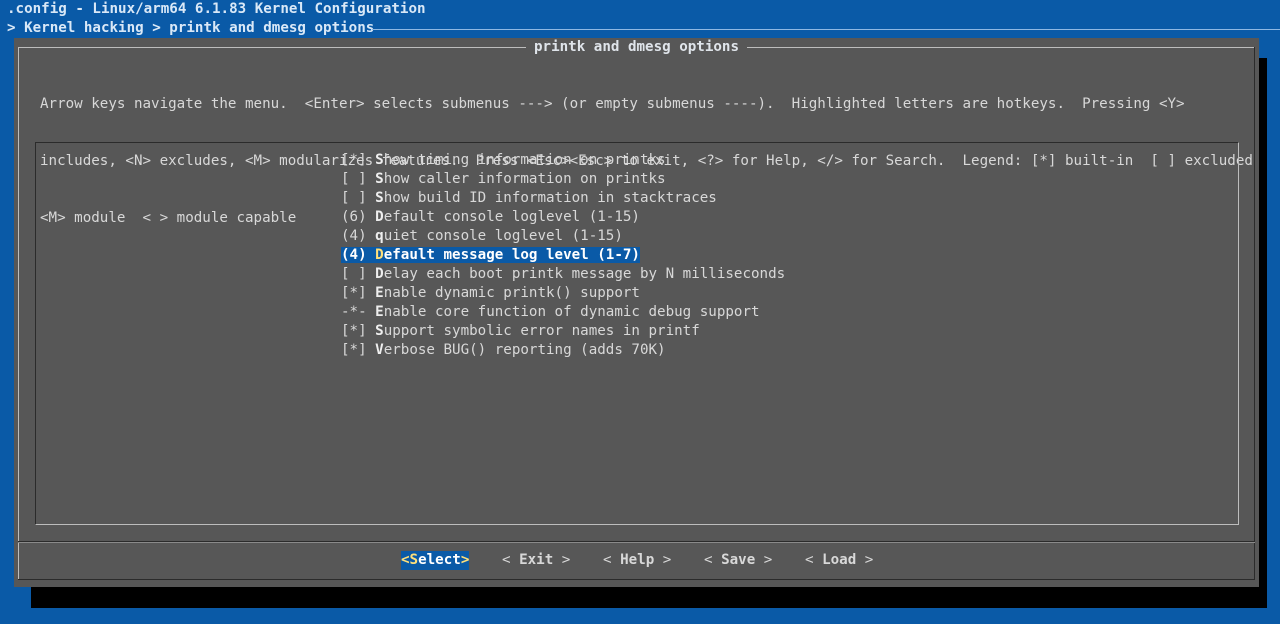  Describe the element at coordinates (511, 293) in the screenshot. I see `item-label: nable dynamic printk() support` at that location.